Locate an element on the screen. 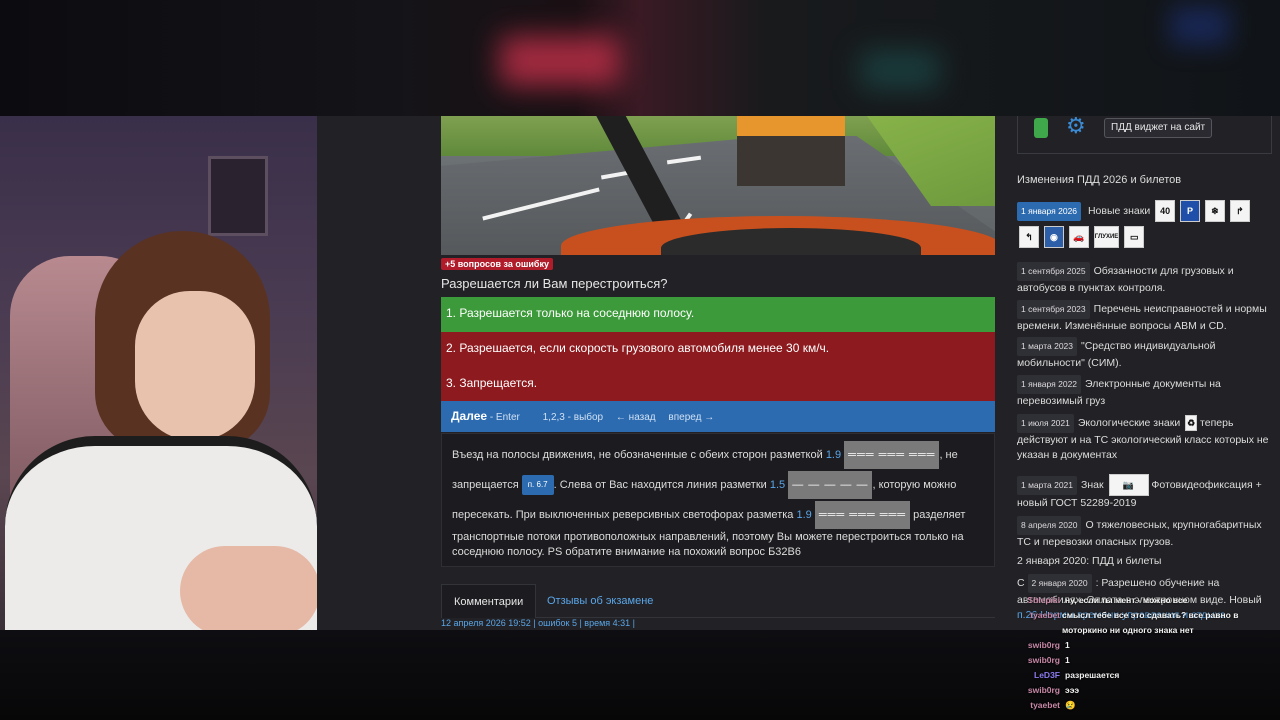 The width and height of the screenshot is (1280, 720). marking-ref: 1.5 is located at coordinates (777, 485).